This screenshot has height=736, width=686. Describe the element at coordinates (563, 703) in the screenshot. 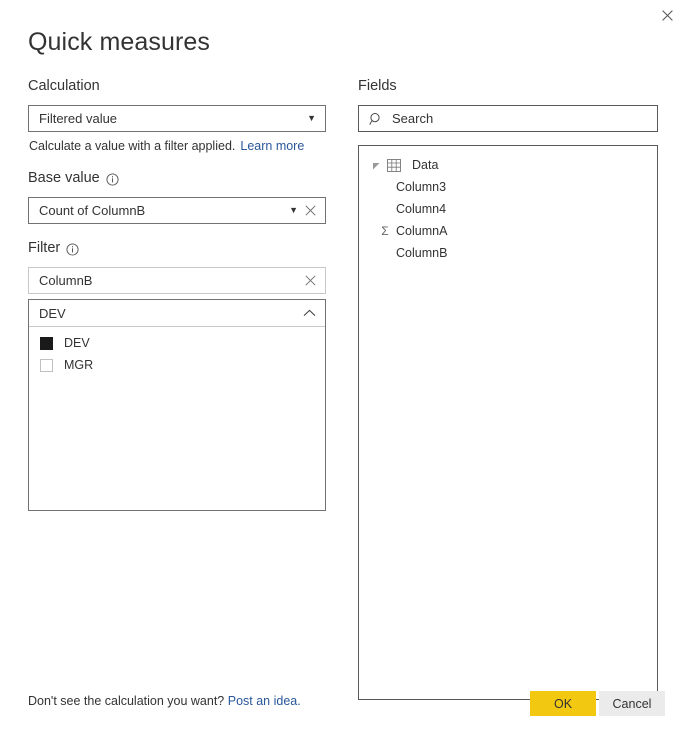

I see `ok-button: OK` at that location.